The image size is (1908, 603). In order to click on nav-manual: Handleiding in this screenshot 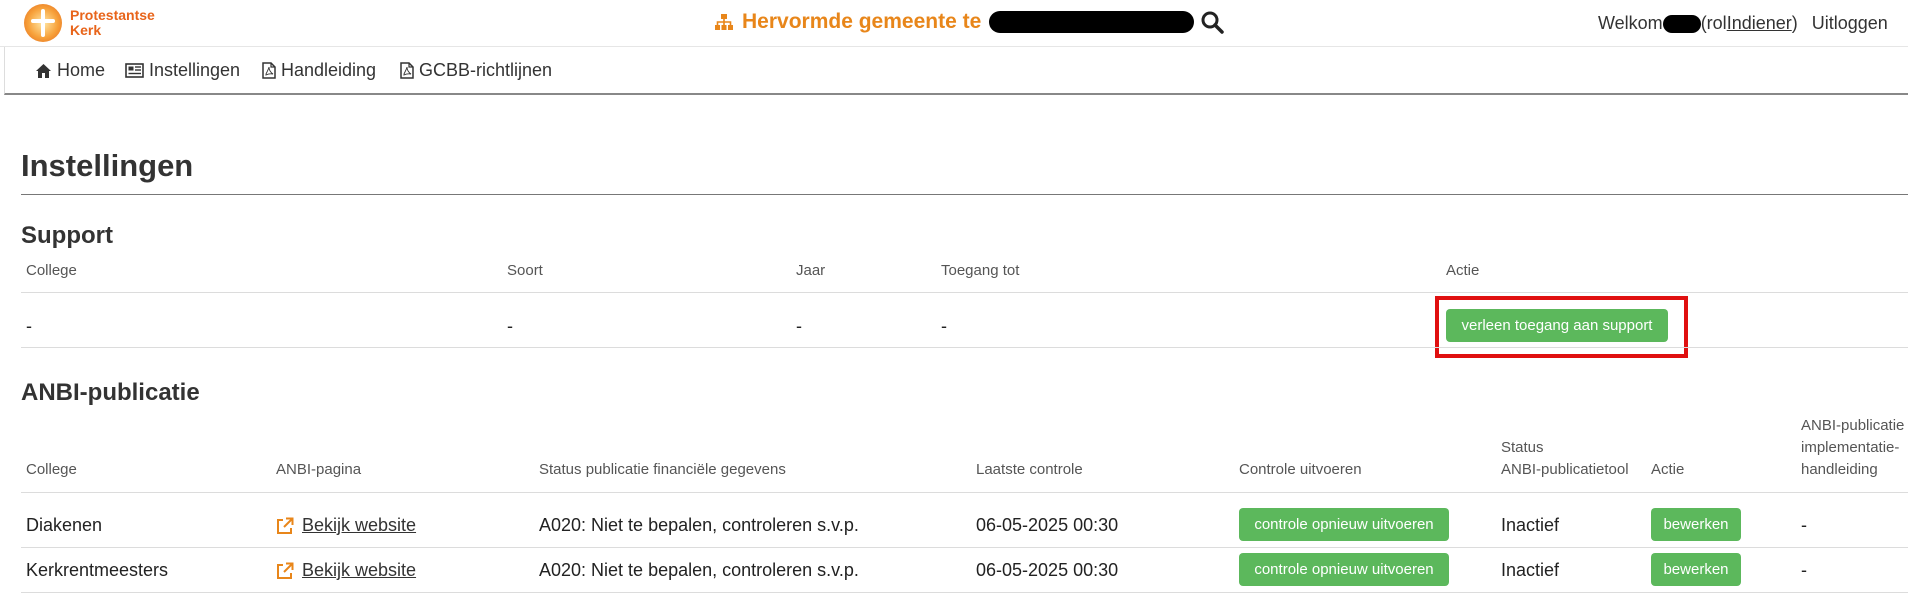, I will do `click(319, 70)`.